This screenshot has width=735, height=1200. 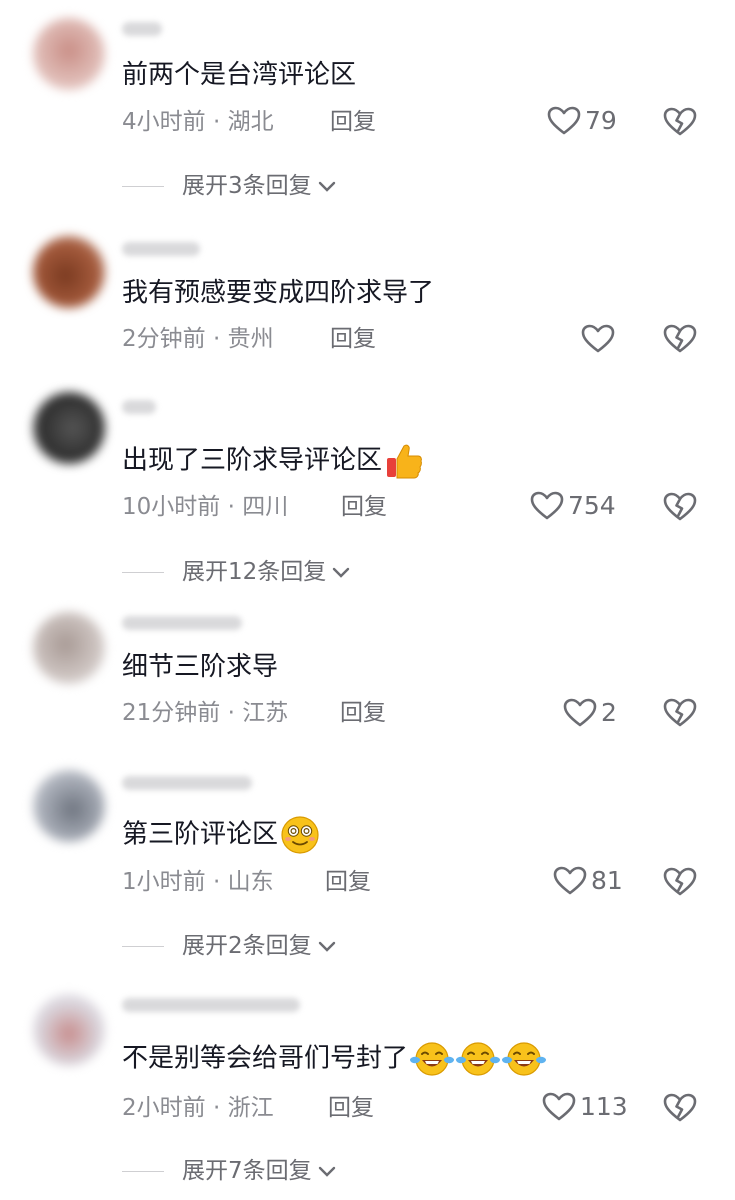 I want to click on like-count: 113, so click(x=604, y=1106).